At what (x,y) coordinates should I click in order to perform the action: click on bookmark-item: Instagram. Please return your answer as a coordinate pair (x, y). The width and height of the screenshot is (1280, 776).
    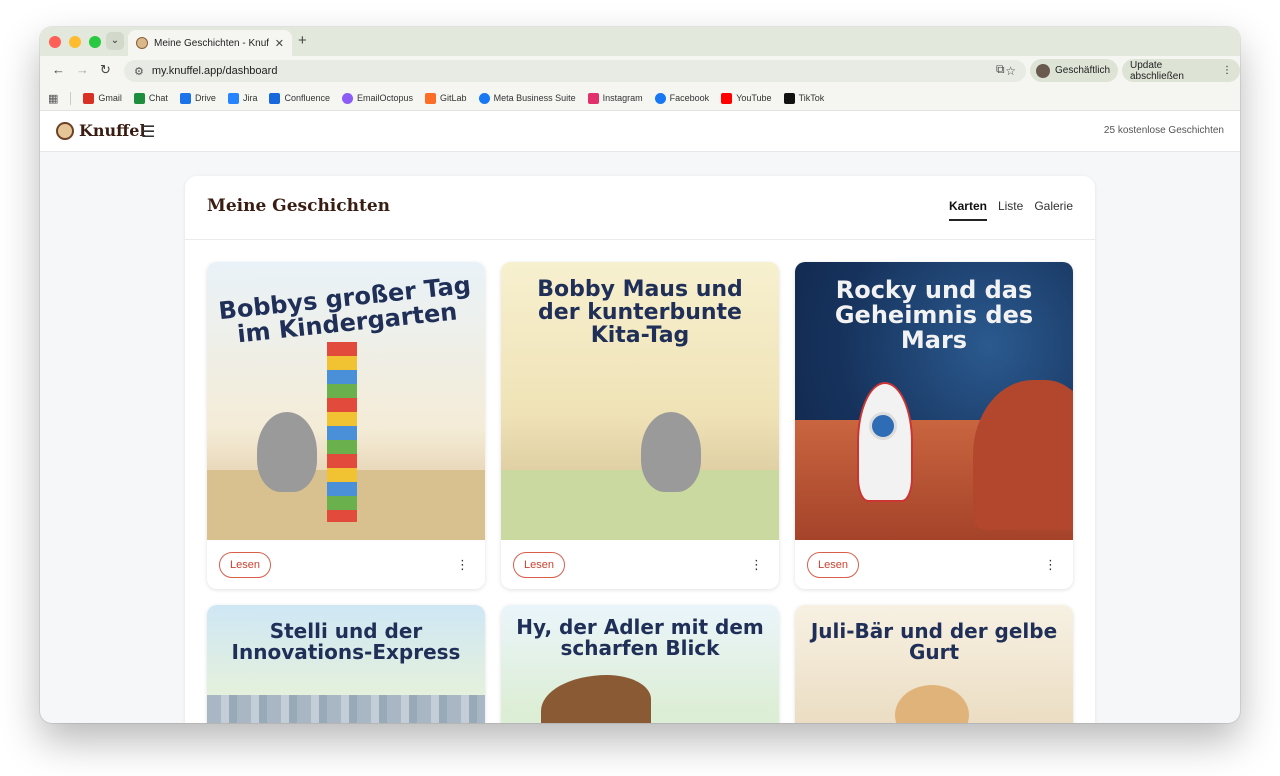
    Looking at the image, I should click on (615, 98).